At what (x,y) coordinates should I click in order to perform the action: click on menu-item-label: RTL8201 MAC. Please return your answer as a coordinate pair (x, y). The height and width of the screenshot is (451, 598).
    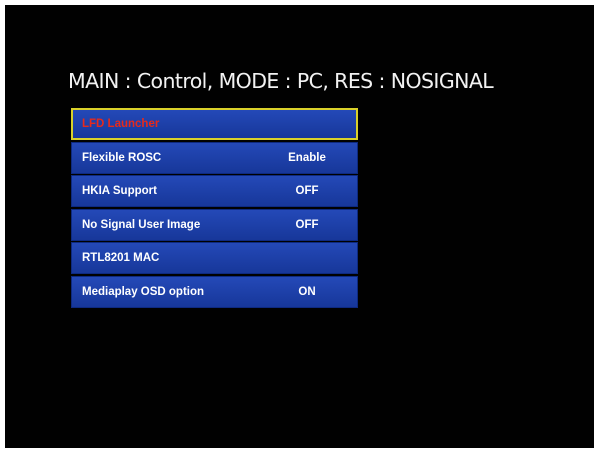
    Looking at the image, I should click on (121, 258).